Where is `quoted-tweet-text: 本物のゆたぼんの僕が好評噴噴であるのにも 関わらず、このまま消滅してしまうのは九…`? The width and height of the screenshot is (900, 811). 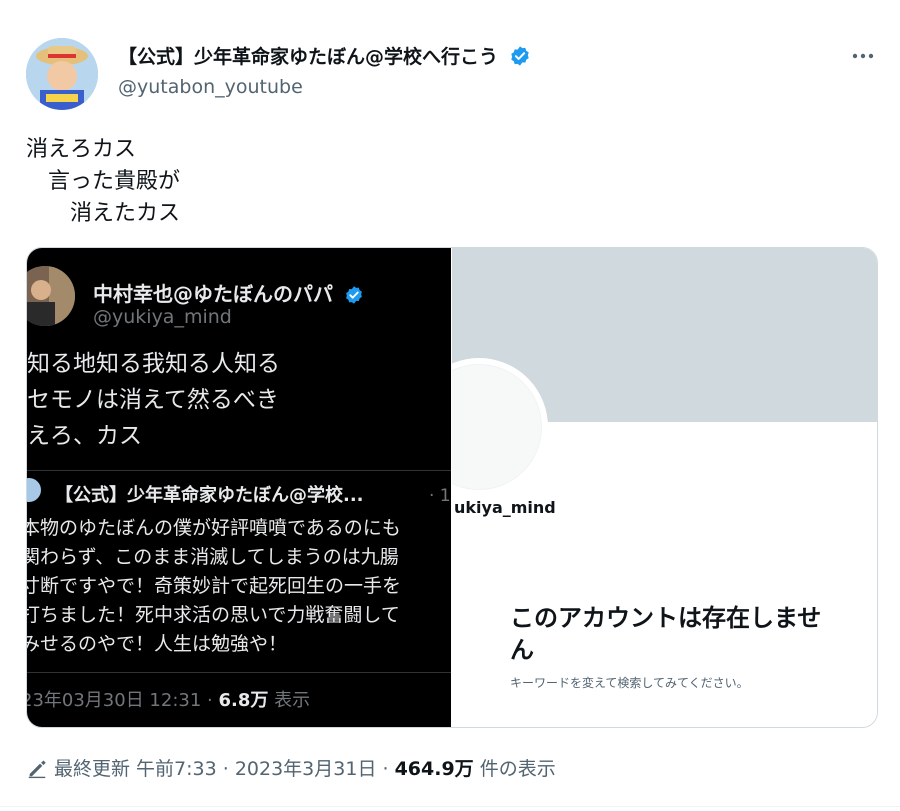 quoted-tweet-text: 本物のゆたぼんの僕が好評噴噴であるのにも 関わらず、このまま消滅してしまうのは九… is located at coordinates (214, 586).